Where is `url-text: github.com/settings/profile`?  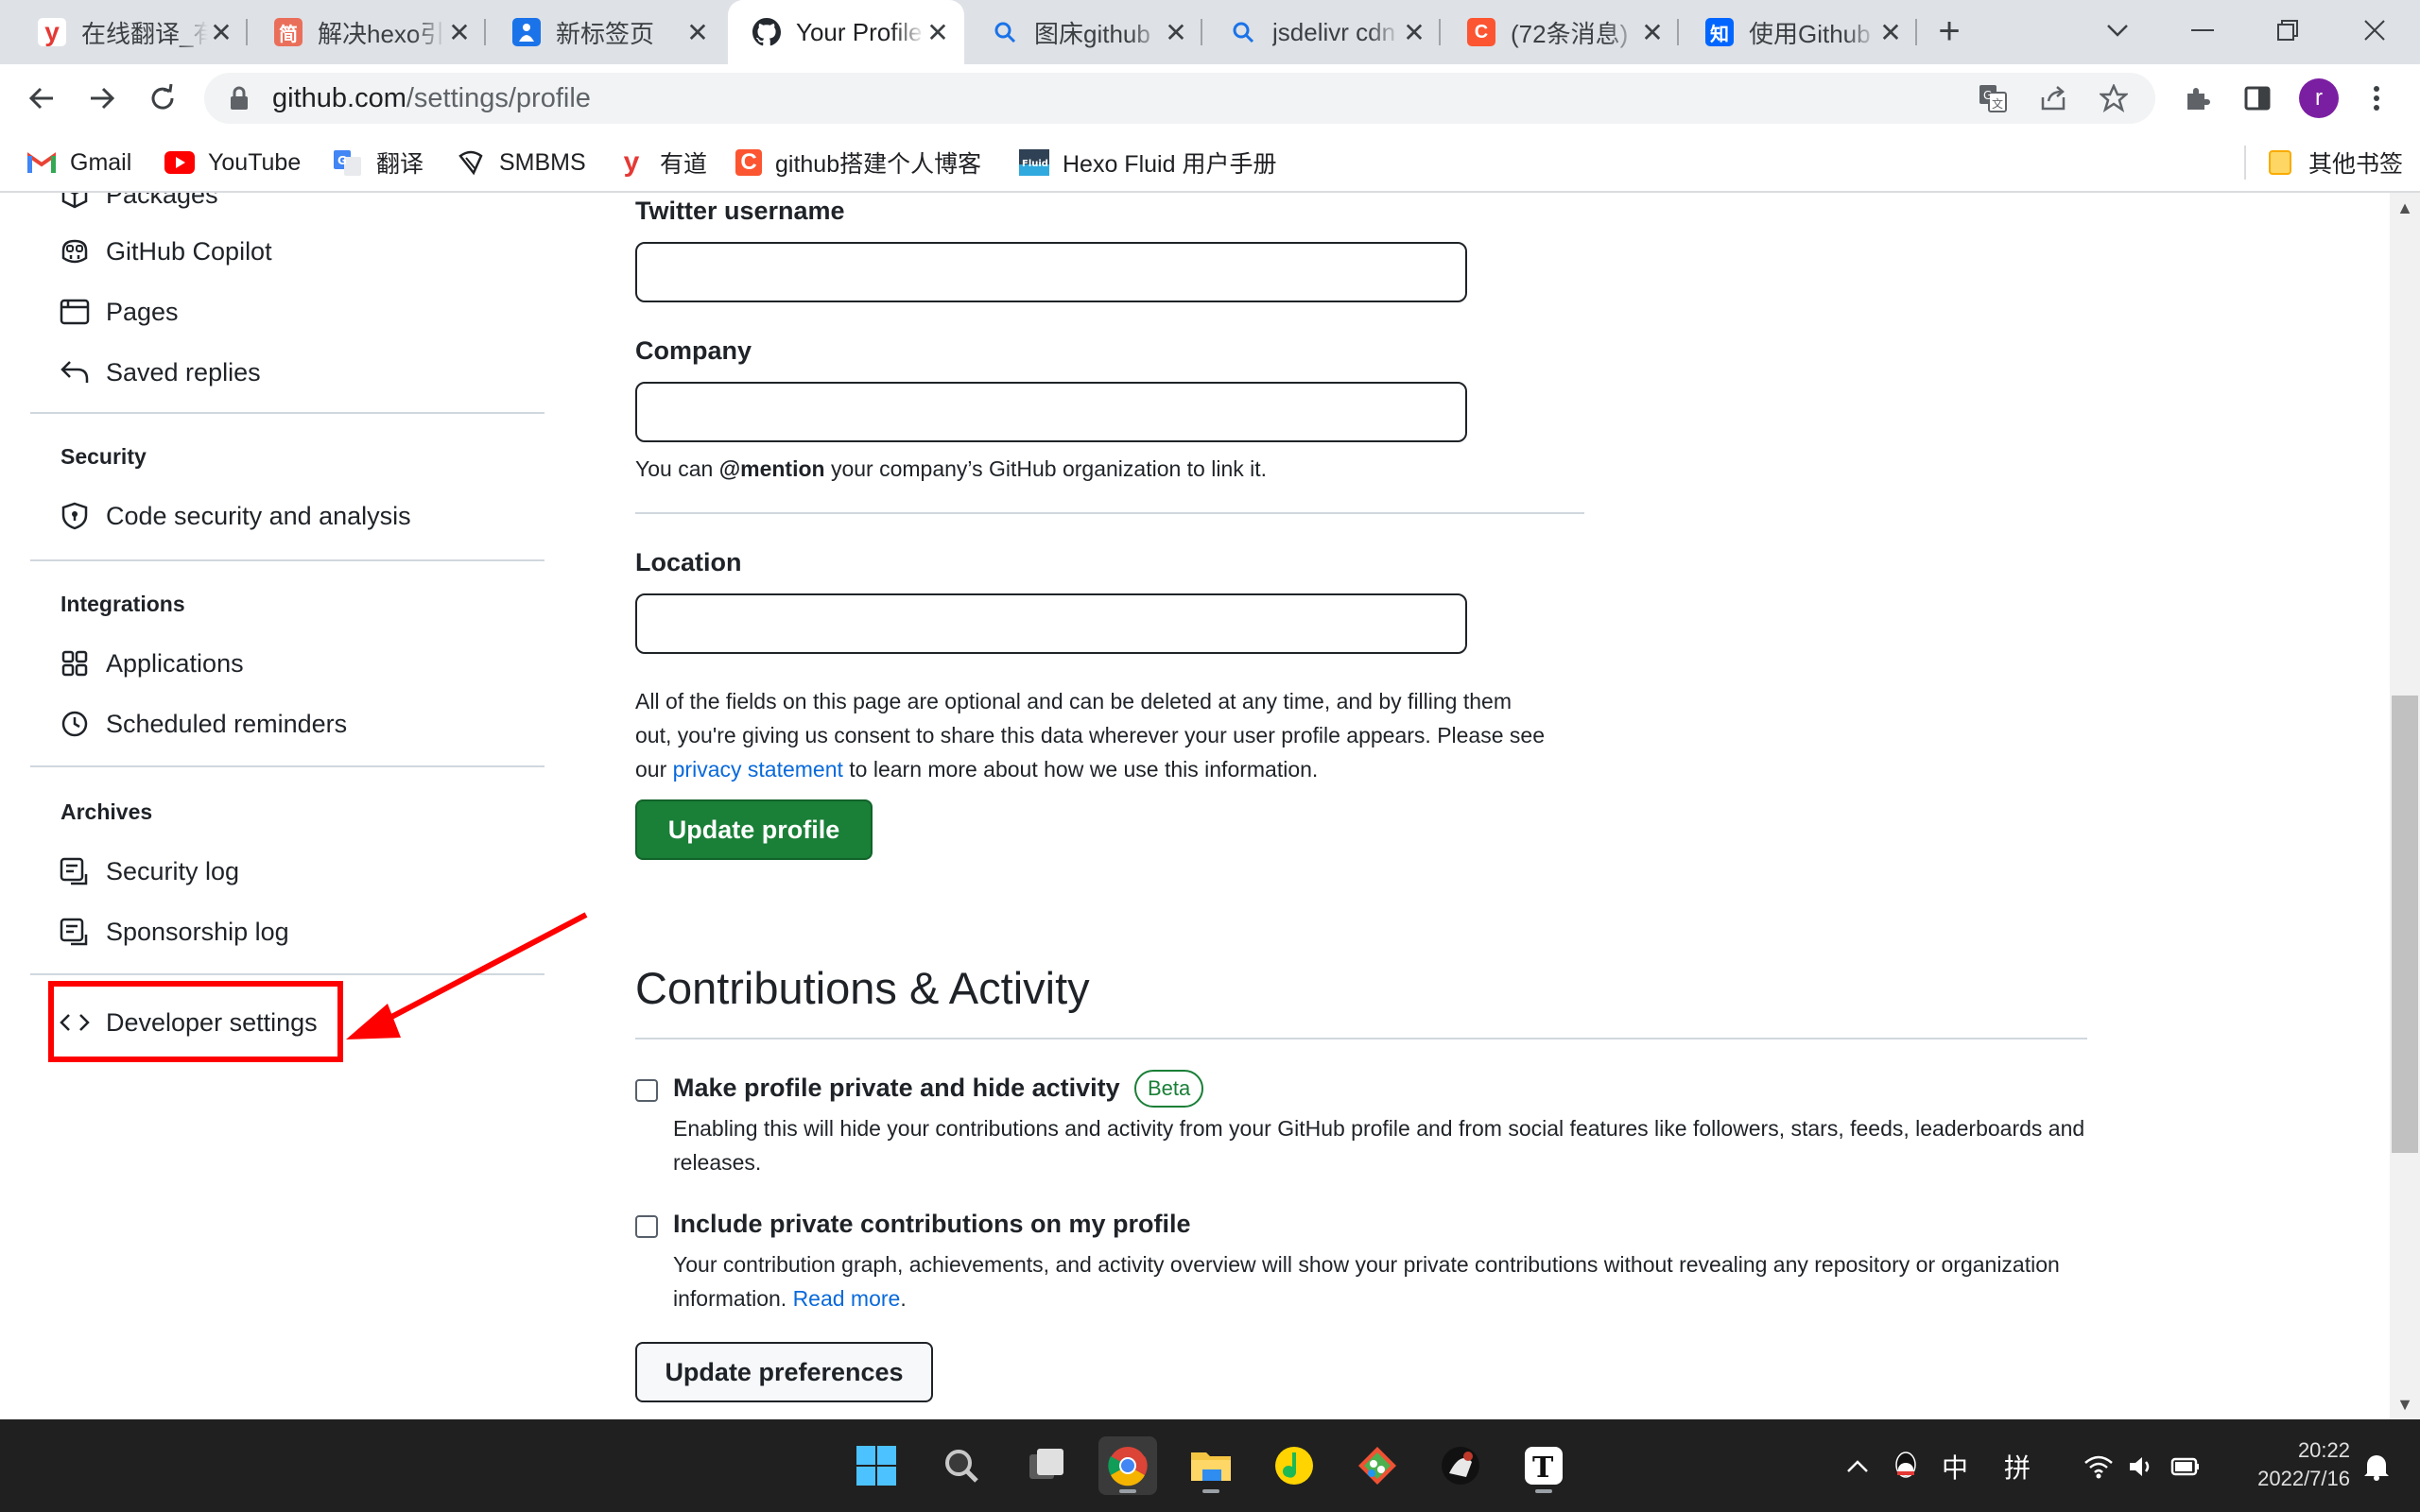 url-text: github.com/settings/profile is located at coordinates (431, 98).